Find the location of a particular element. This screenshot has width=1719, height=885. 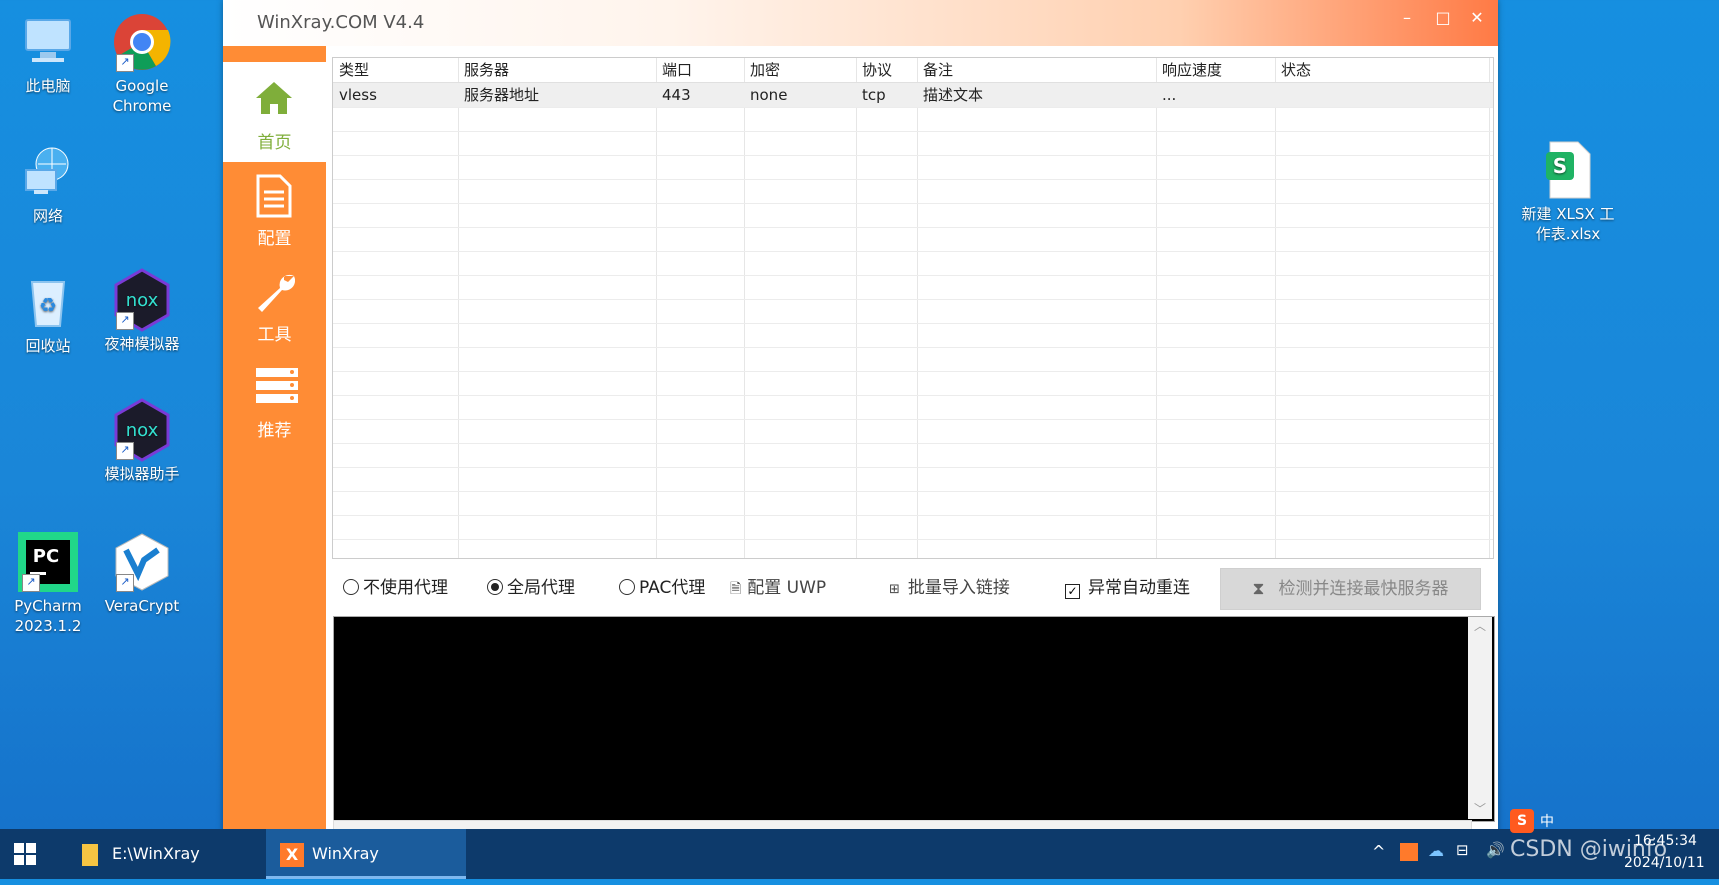

test-fastest-server-button: ⧗ 检测并连接最快服务器 is located at coordinates (1350, 589).